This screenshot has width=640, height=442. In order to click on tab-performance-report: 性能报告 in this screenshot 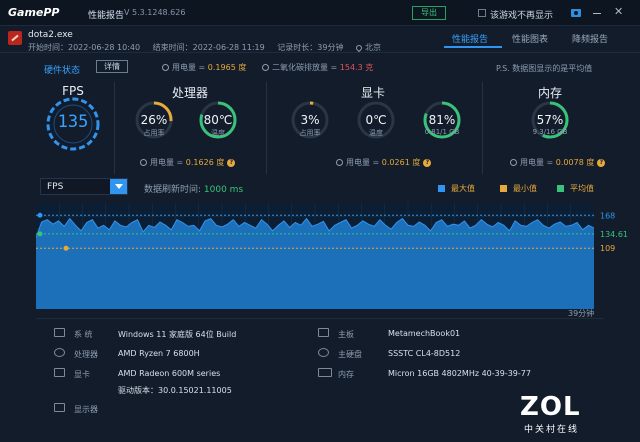, I will do `click(470, 38)`.